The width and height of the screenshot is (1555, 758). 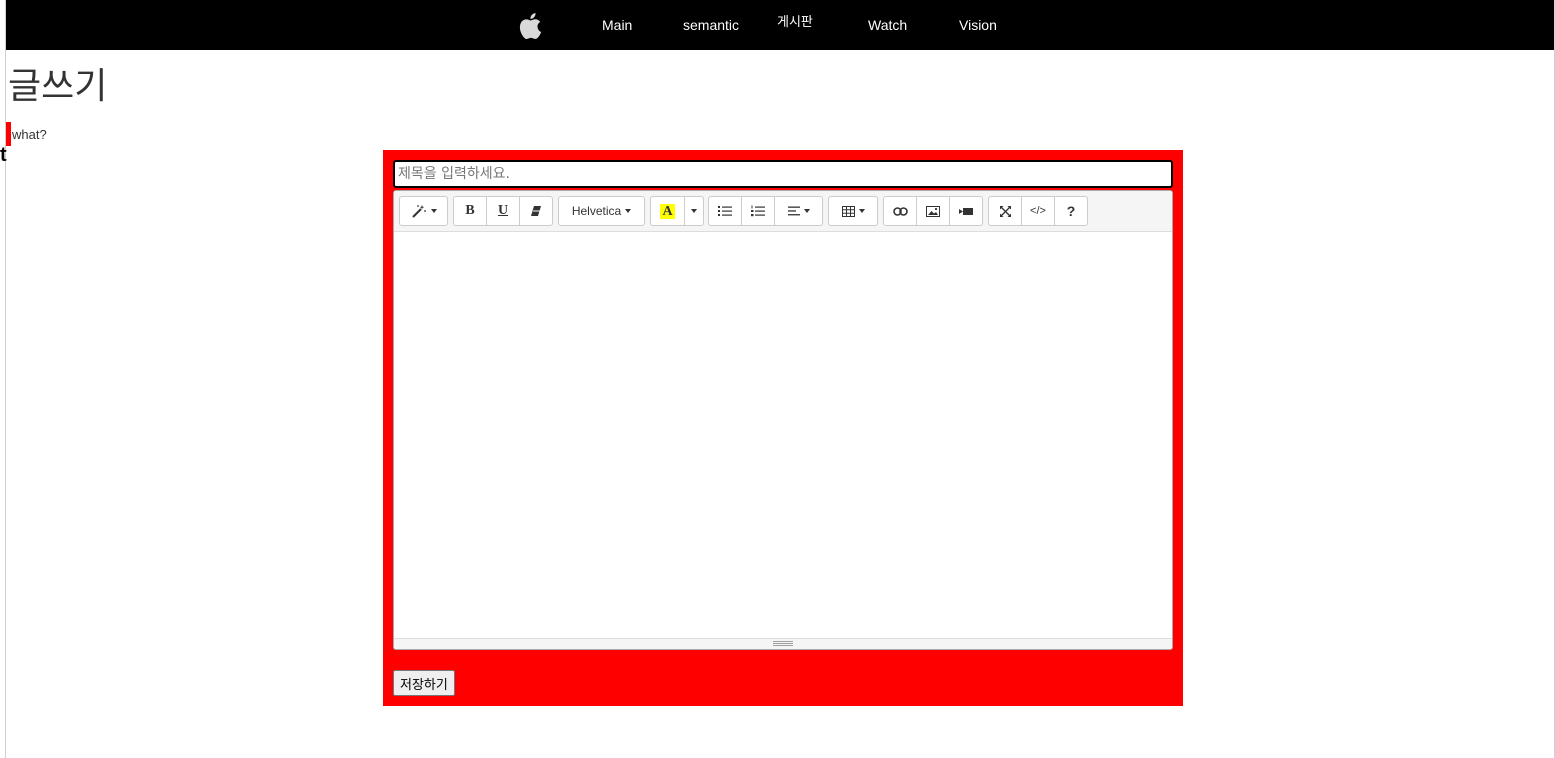 I want to click on font-name-group: Helvetica, so click(x=601, y=211).